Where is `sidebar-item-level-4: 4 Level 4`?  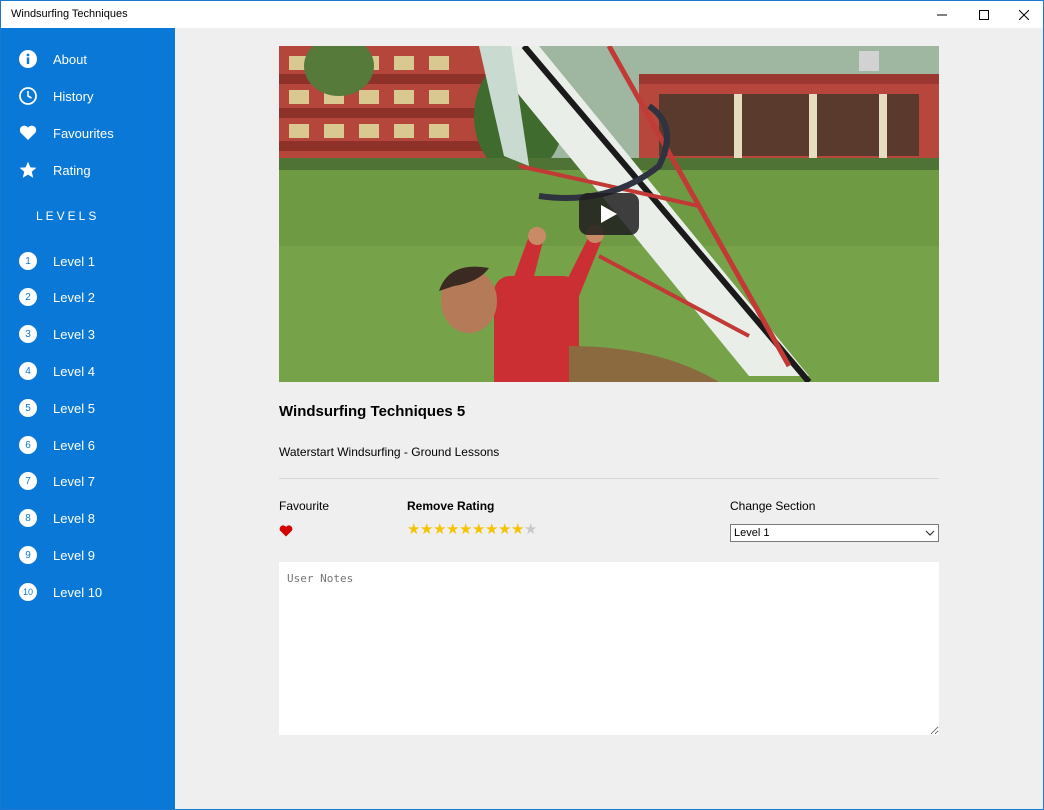
sidebar-item-level-4: 4 Level 4 is located at coordinates (88, 371).